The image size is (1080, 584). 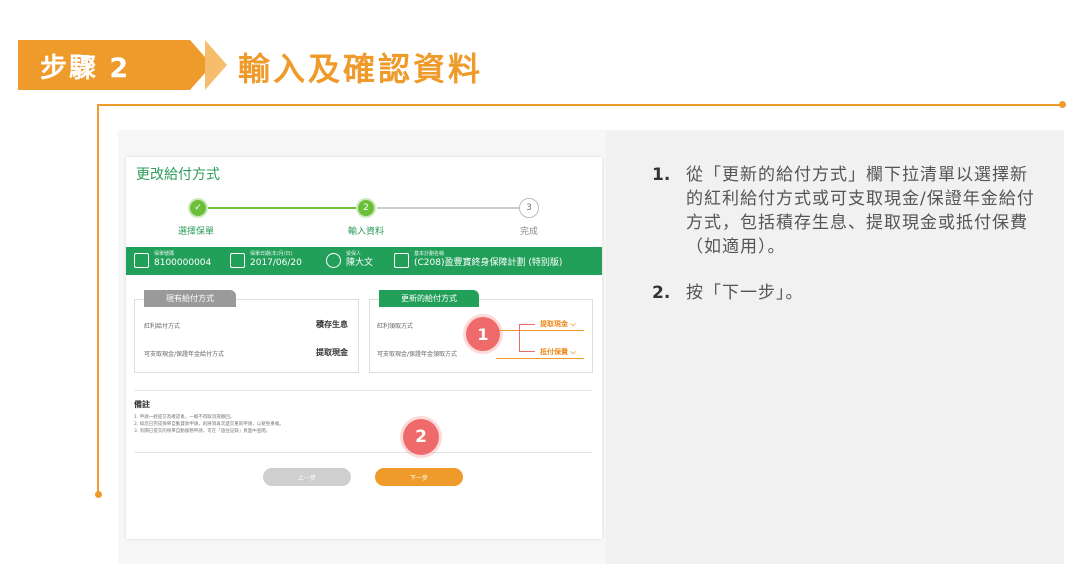 What do you see at coordinates (661, 293) in the screenshot?
I see `instruction-number: 2.` at bounding box center [661, 293].